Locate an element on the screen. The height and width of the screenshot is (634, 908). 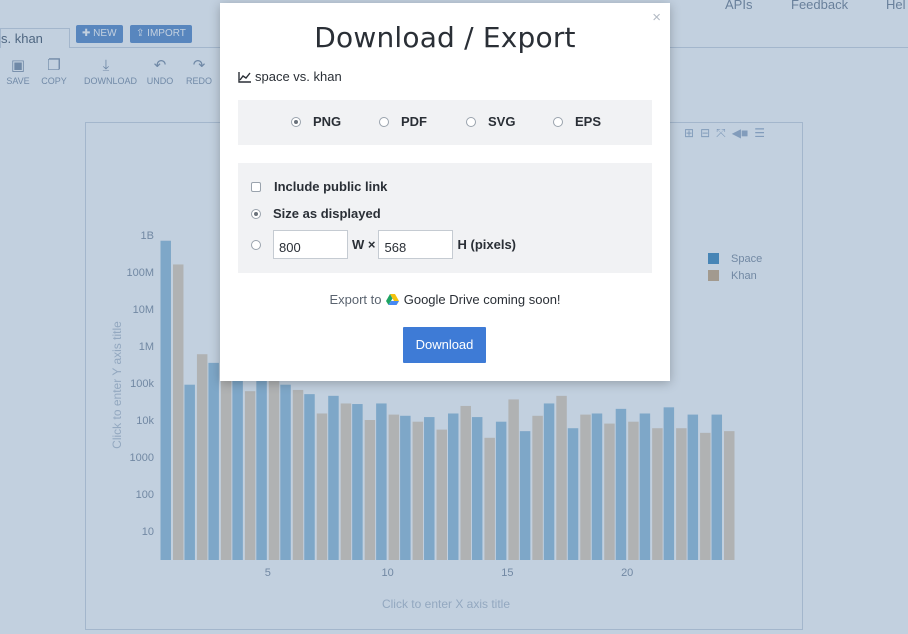
format-radio-svg is located at coordinates (471, 121).